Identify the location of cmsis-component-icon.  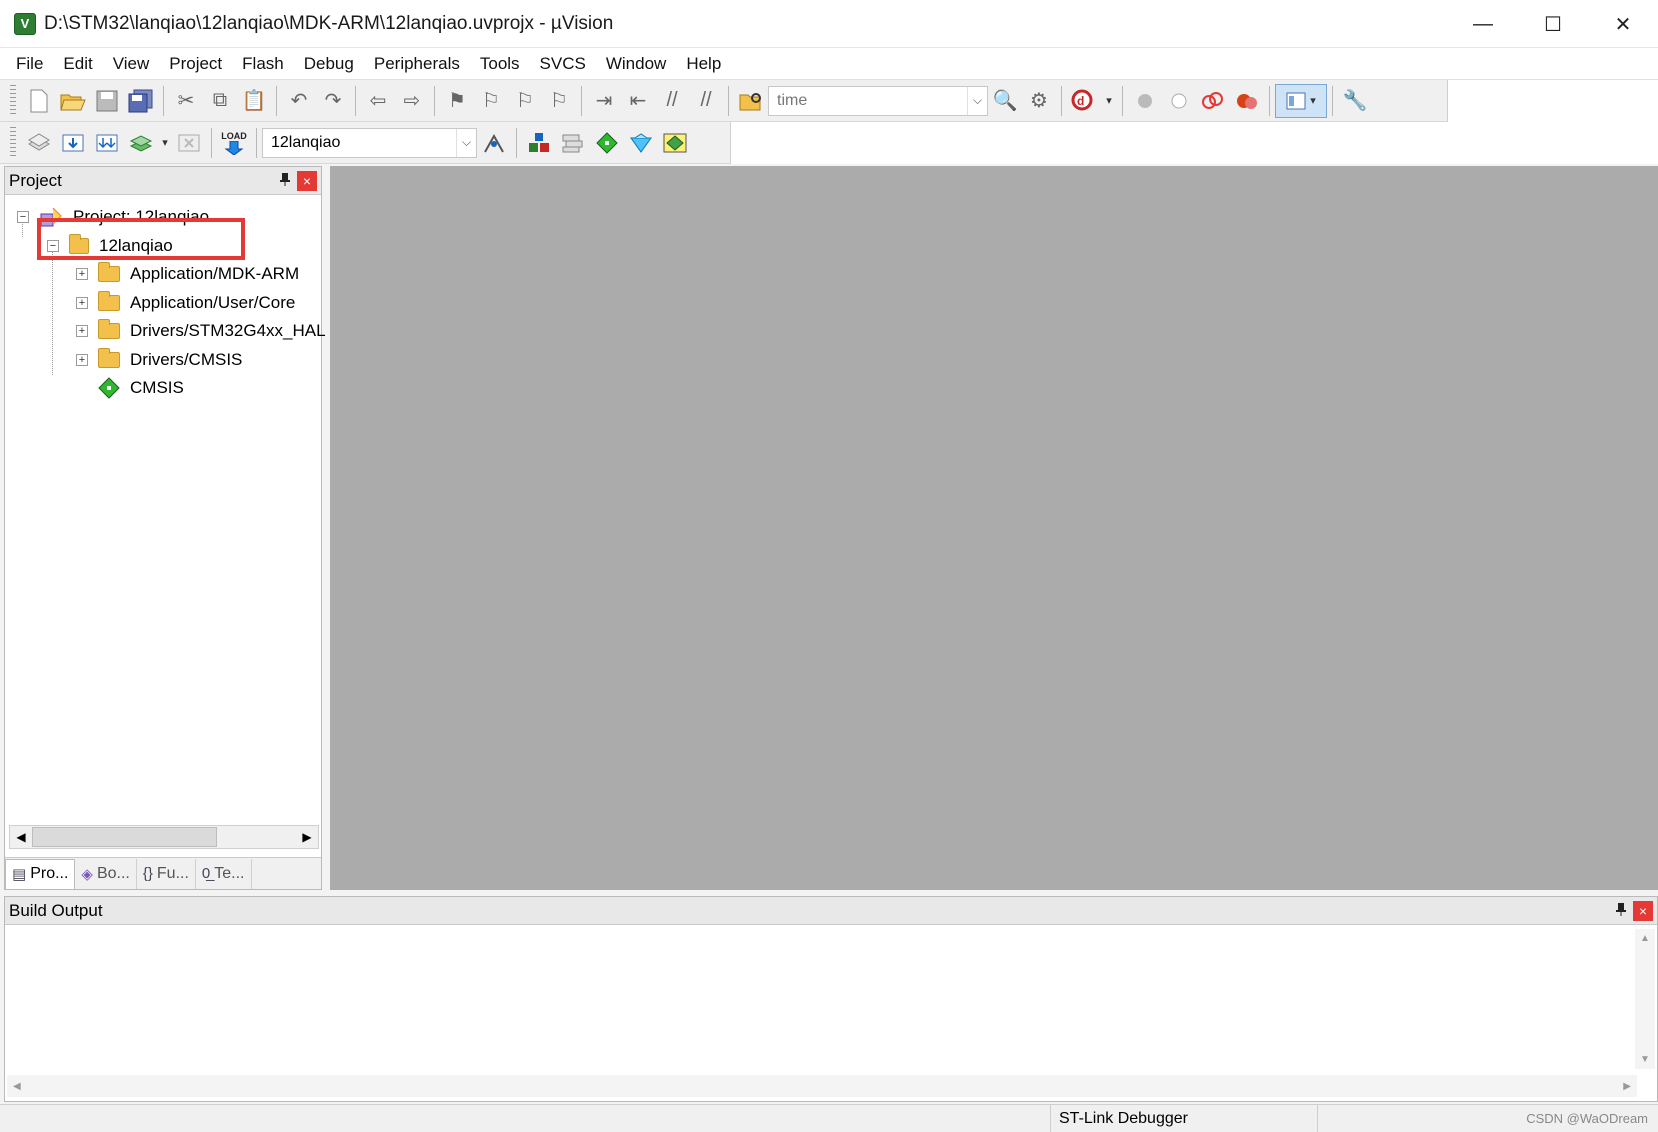
(109, 388).